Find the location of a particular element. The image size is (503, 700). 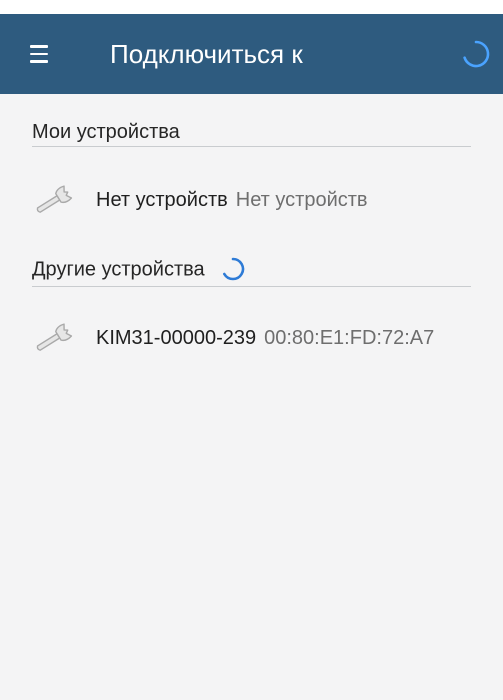

device-detail: Нет устройств is located at coordinates (301, 200).